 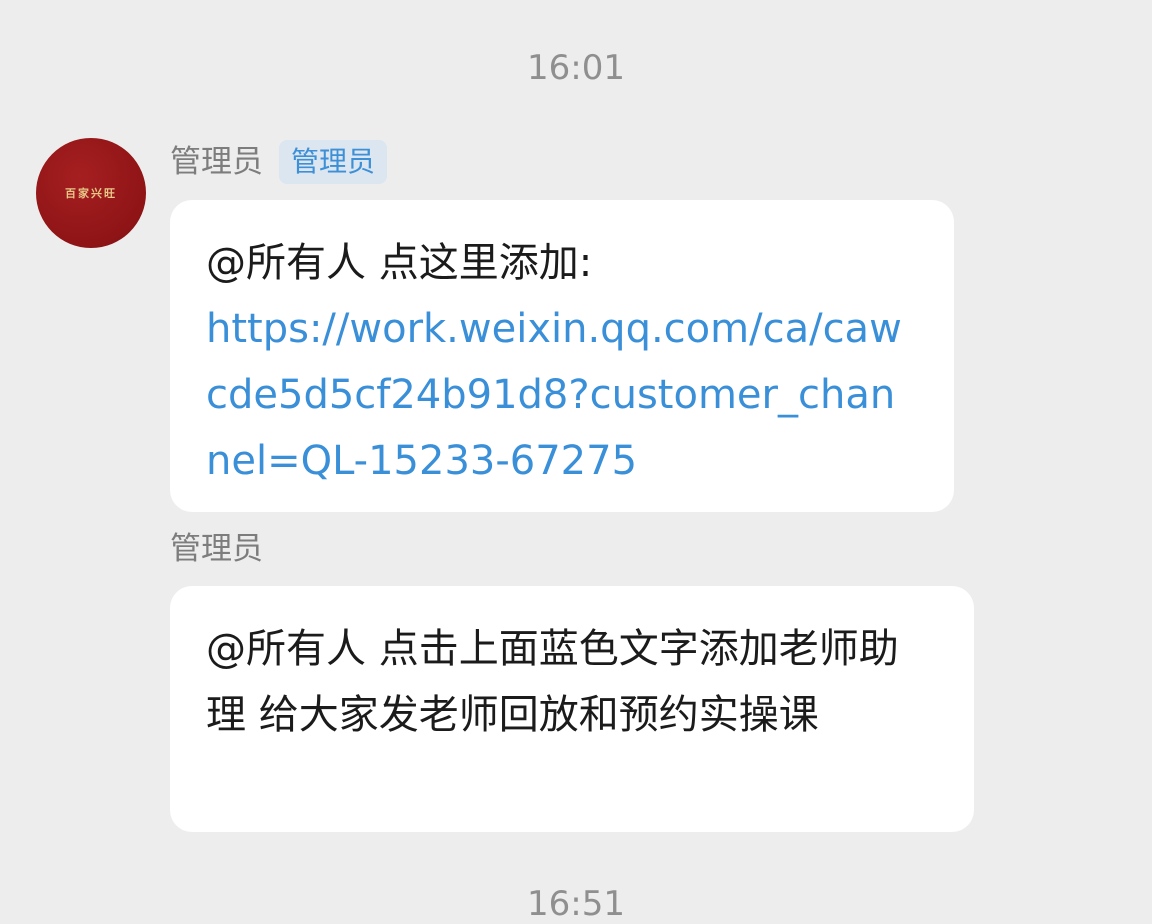 What do you see at coordinates (576, 904) in the screenshot?
I see `timestamp-divider: 16:51` at bounding box center [576, 904].